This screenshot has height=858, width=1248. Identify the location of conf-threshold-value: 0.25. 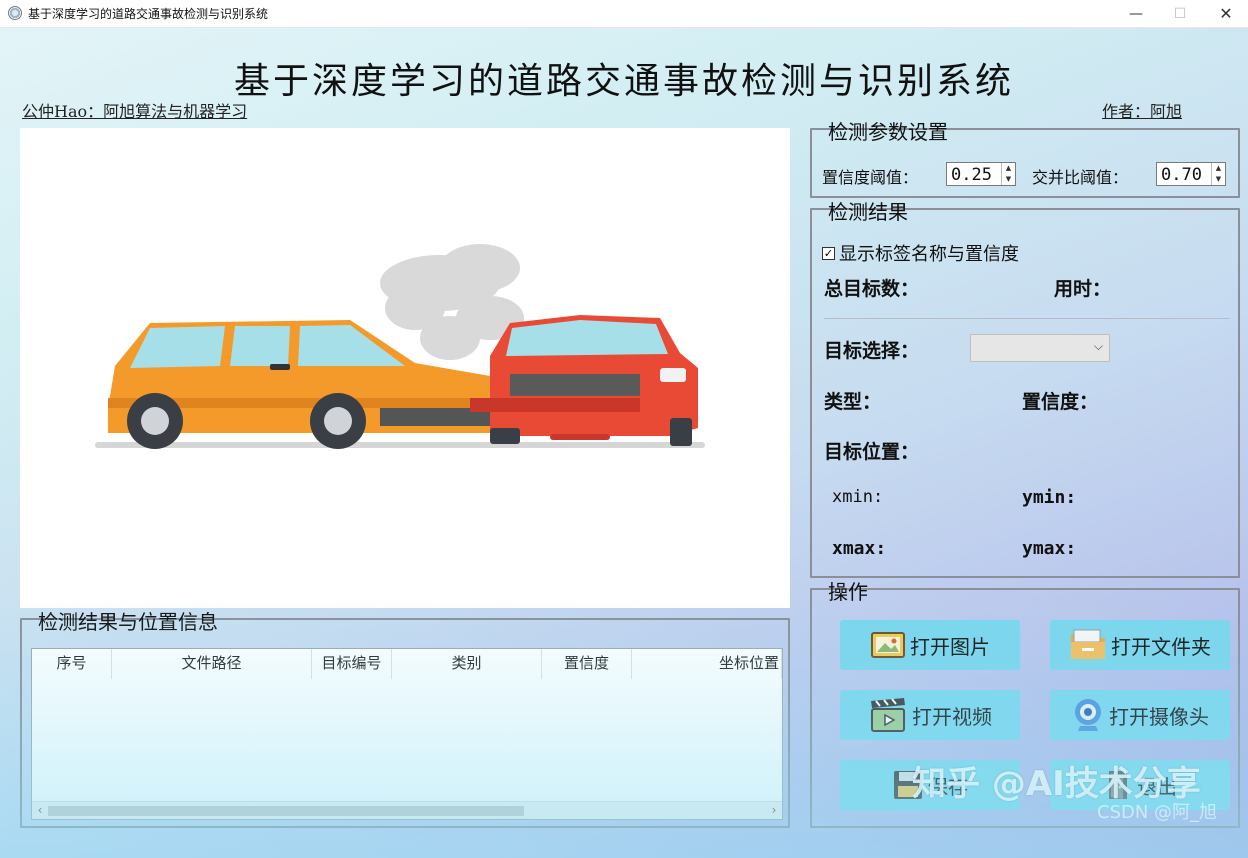
(971, 175).